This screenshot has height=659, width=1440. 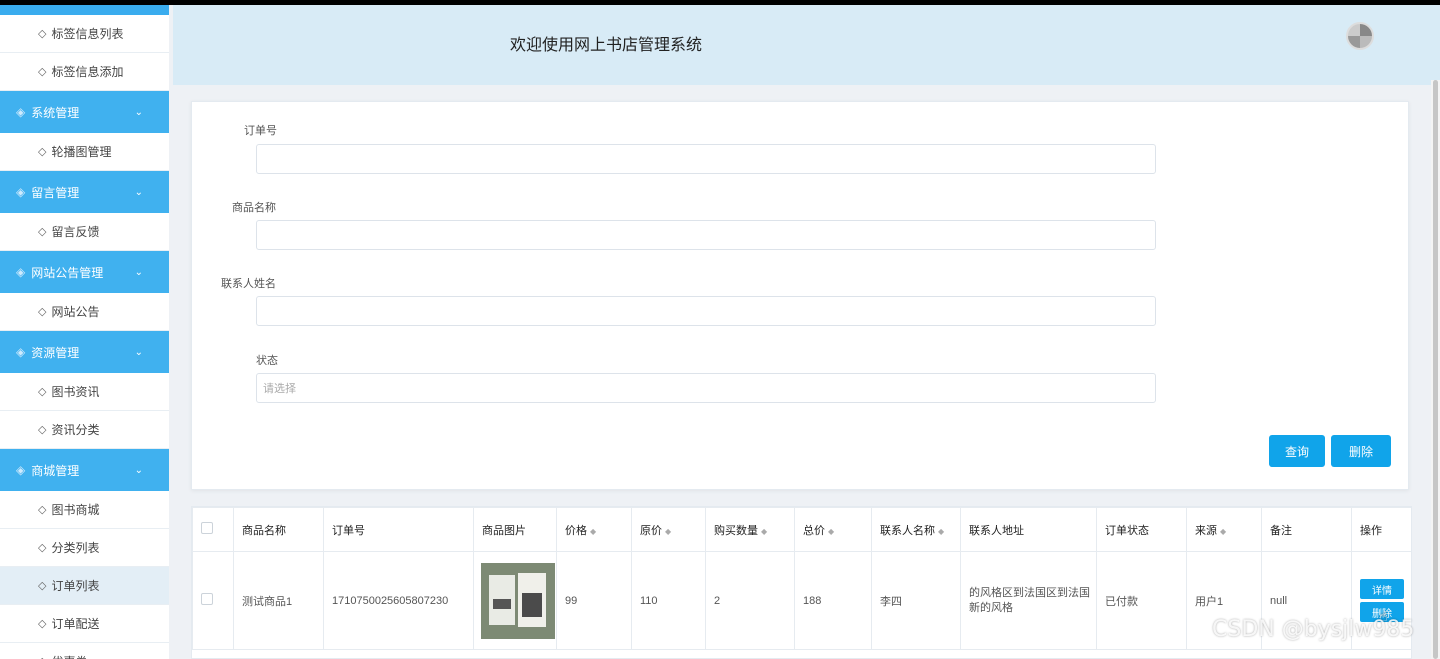 I want to click on sidebar-group-header: ◈ 商城管理, so click(x=47, y=470).